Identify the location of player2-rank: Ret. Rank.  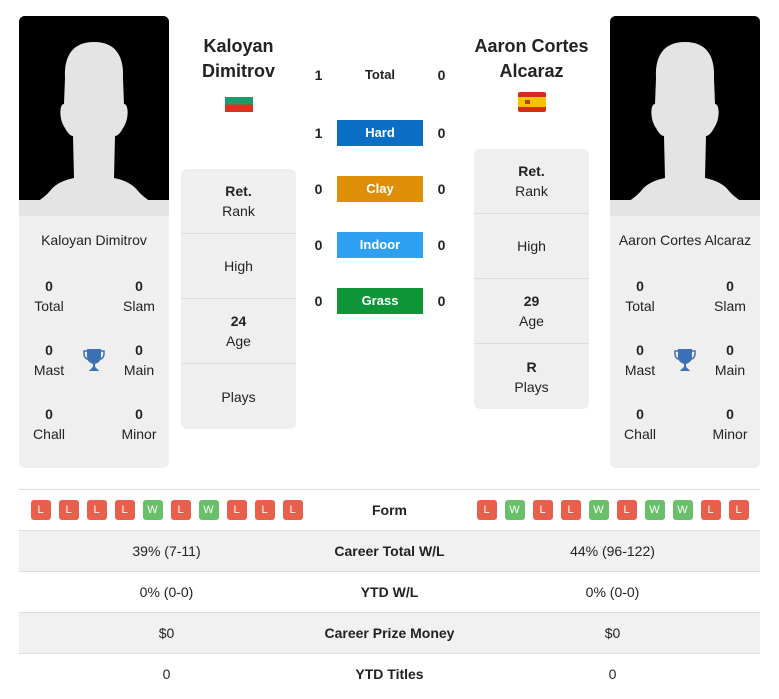
(531, 181).